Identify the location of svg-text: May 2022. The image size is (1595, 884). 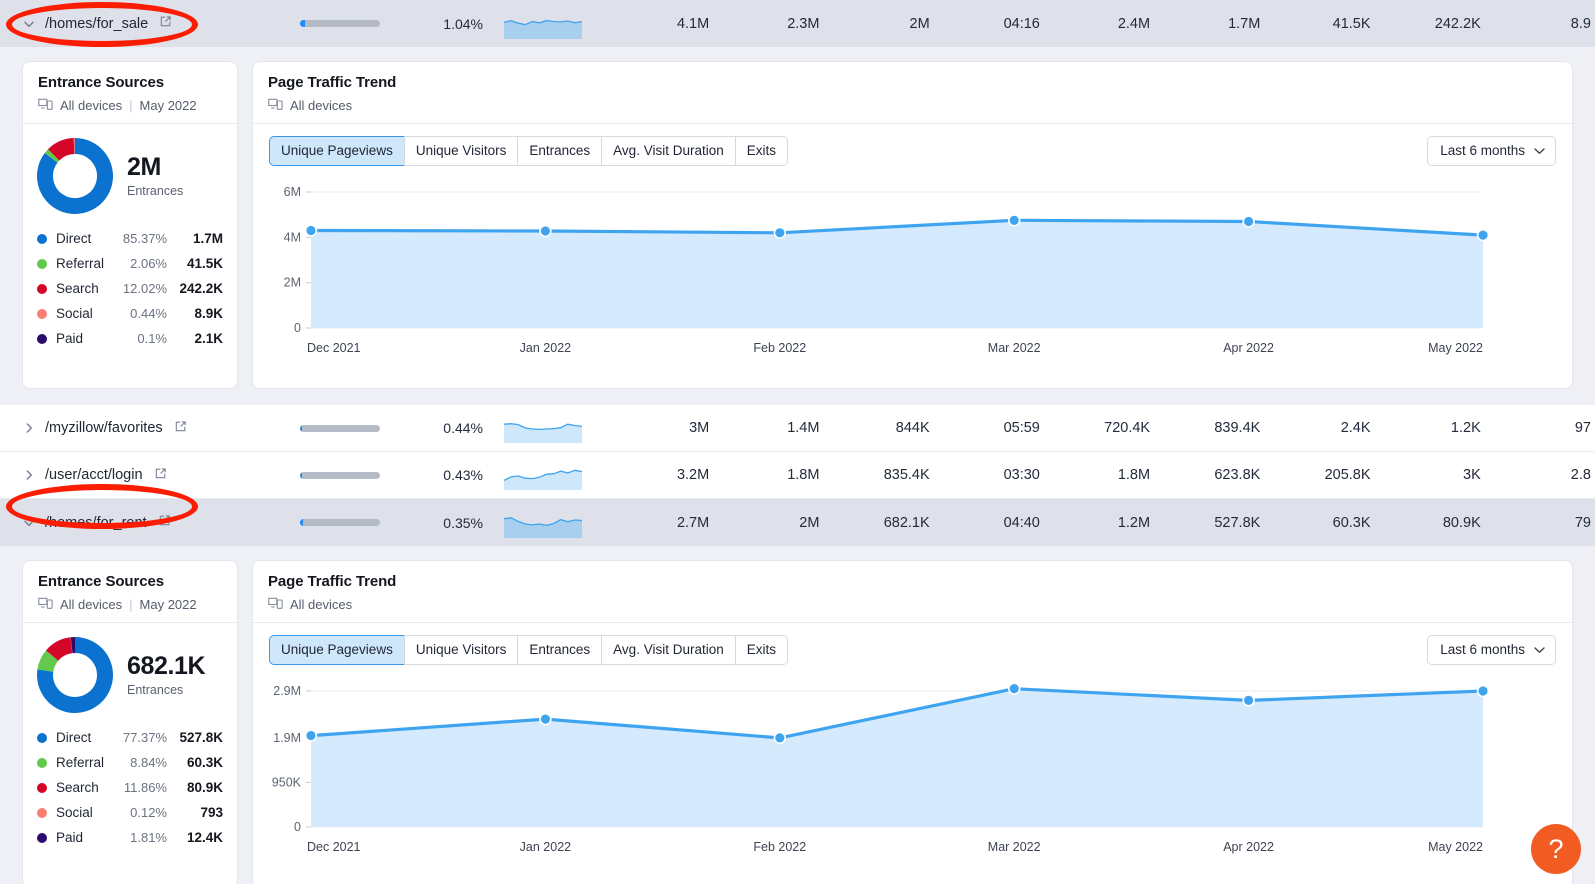
(1455, 847).